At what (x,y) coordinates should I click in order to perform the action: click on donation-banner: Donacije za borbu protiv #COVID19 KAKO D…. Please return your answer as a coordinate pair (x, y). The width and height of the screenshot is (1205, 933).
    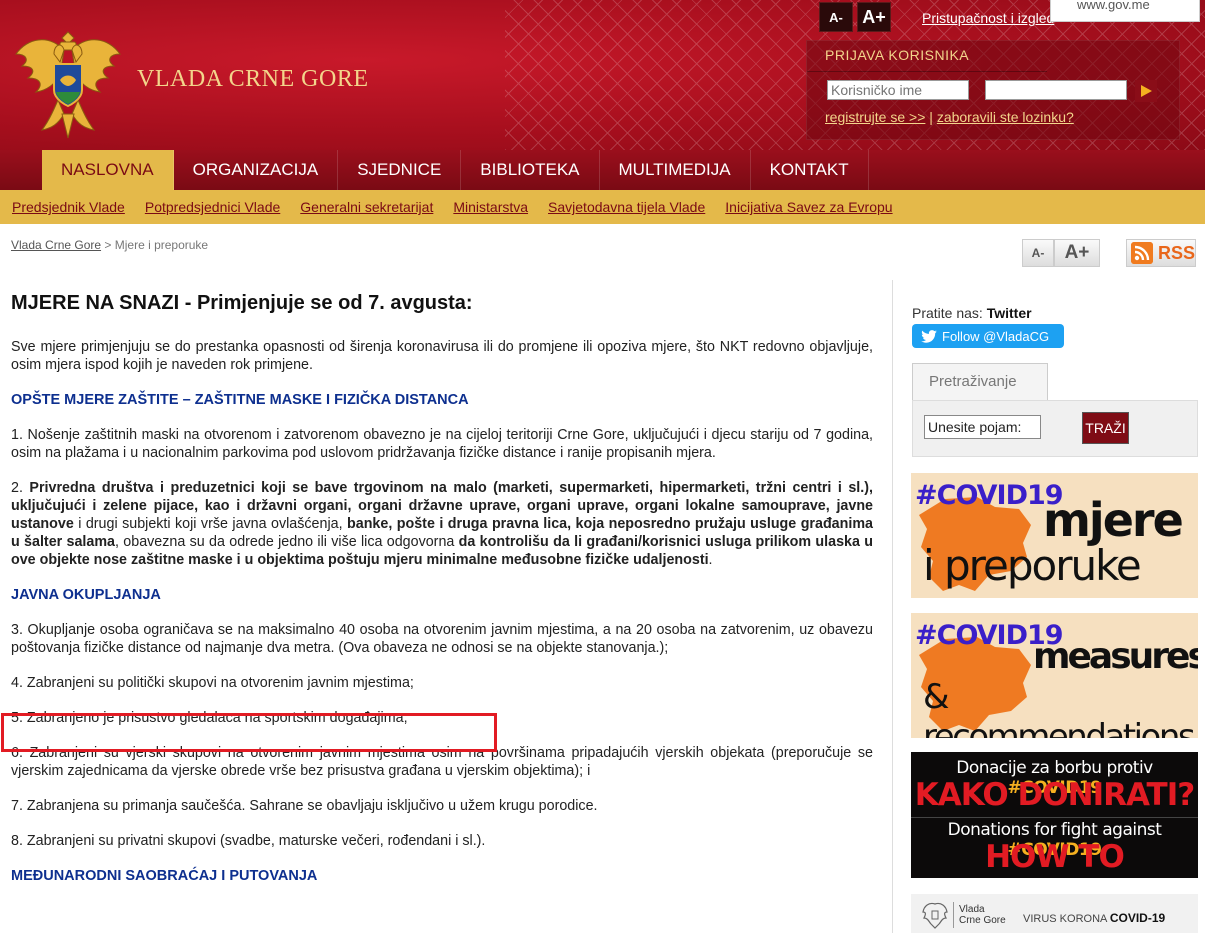
    Looking at the image, I should click on (1054, 815).